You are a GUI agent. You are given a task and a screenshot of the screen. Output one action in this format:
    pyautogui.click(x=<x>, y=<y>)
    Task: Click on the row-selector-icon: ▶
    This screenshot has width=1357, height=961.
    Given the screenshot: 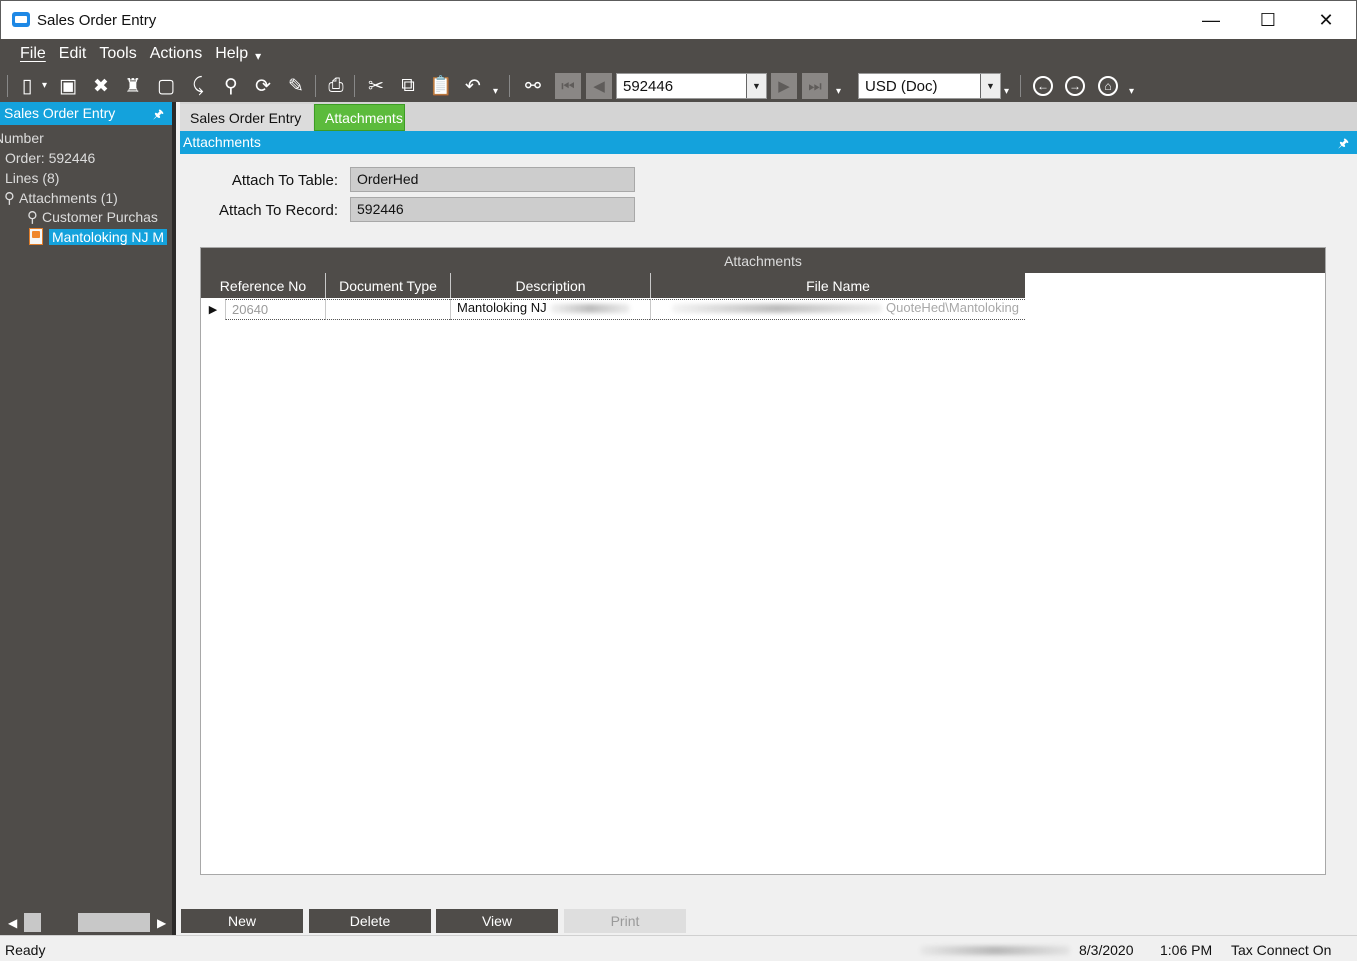 What is the action you would take?
    pyautogui.click(x=213, y=309)
    